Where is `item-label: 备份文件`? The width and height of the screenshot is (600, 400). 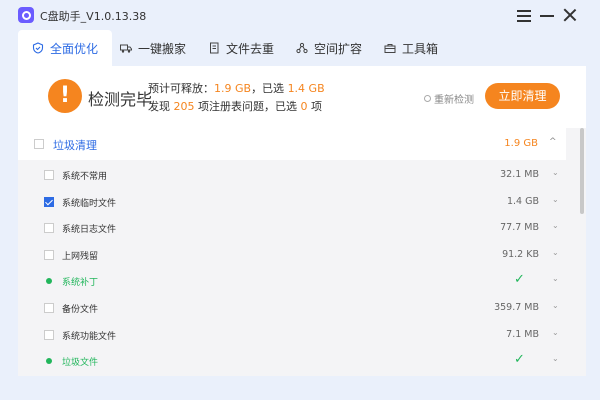 item-label: 备份文件 is located at coordinates (80, 310).